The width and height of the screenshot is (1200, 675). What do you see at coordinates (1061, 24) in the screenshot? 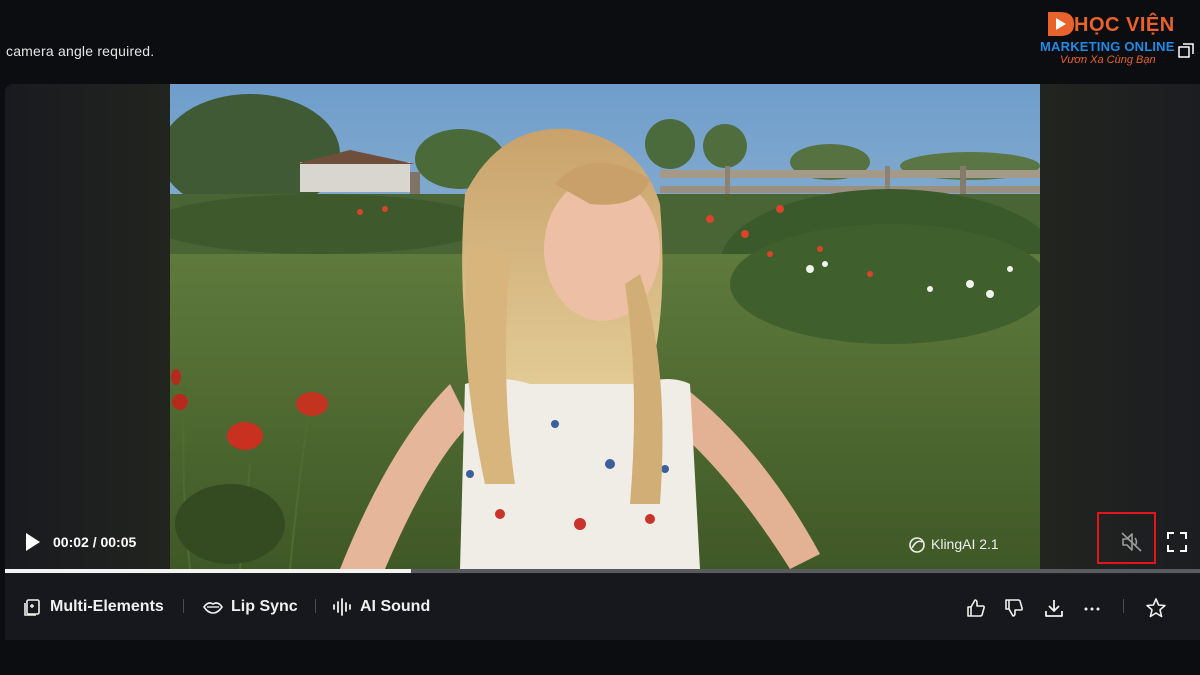
I see `brand-logo-icon` at bounding box center [1061, 24].